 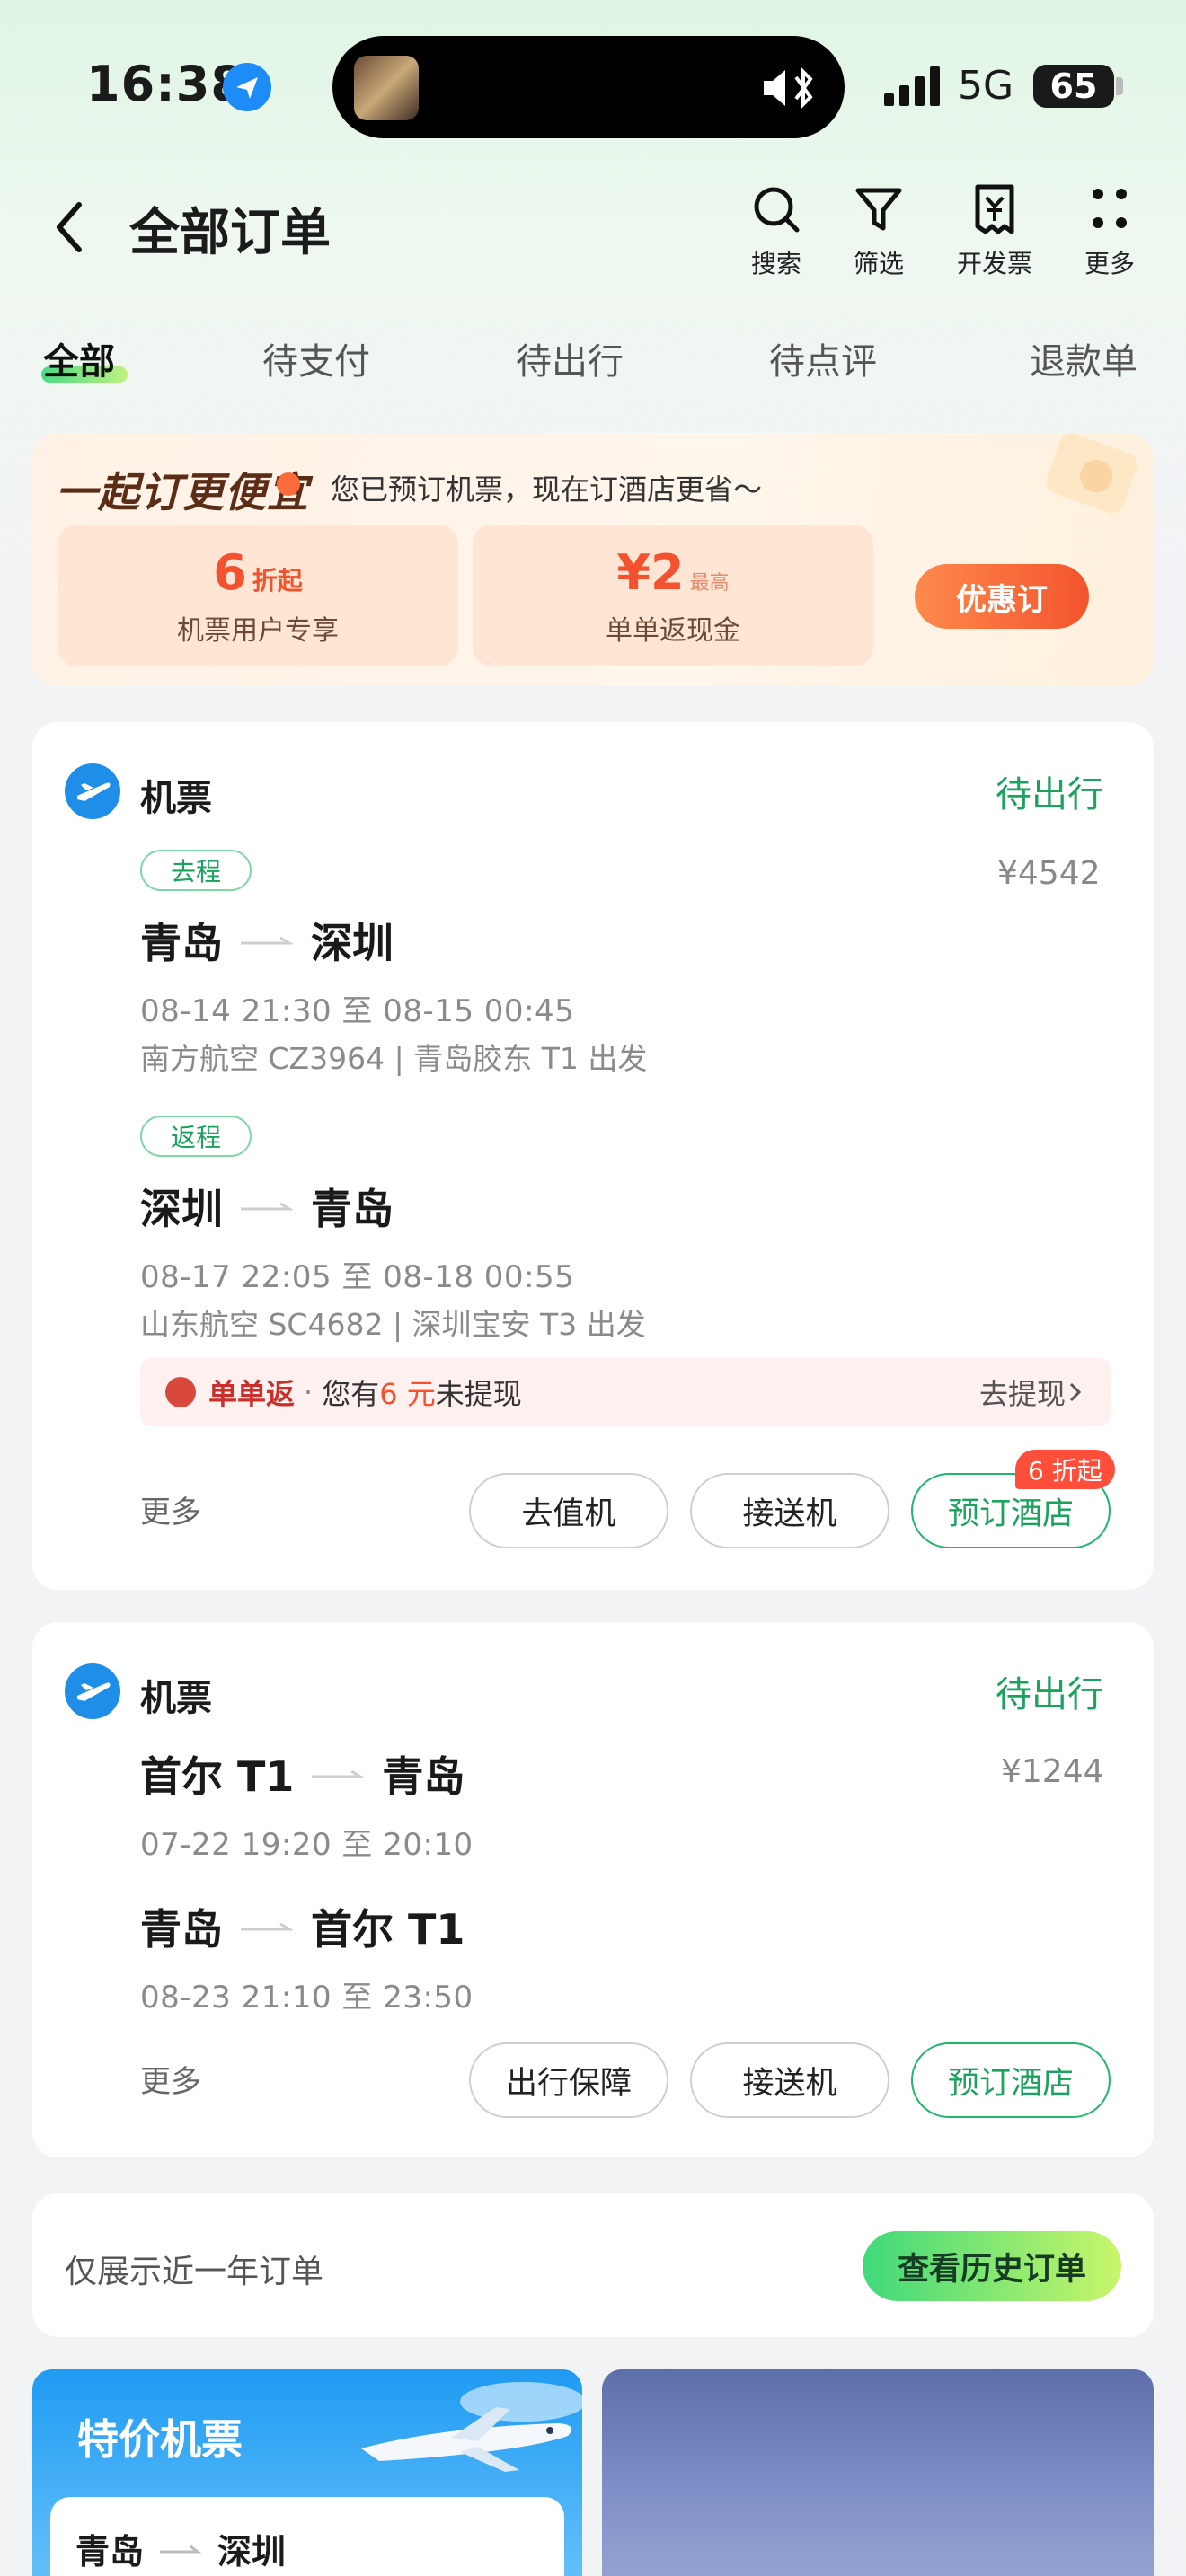 I want to click on flight-time: 08-23 21:10 至 23:50, so click(x=307, y=1998).